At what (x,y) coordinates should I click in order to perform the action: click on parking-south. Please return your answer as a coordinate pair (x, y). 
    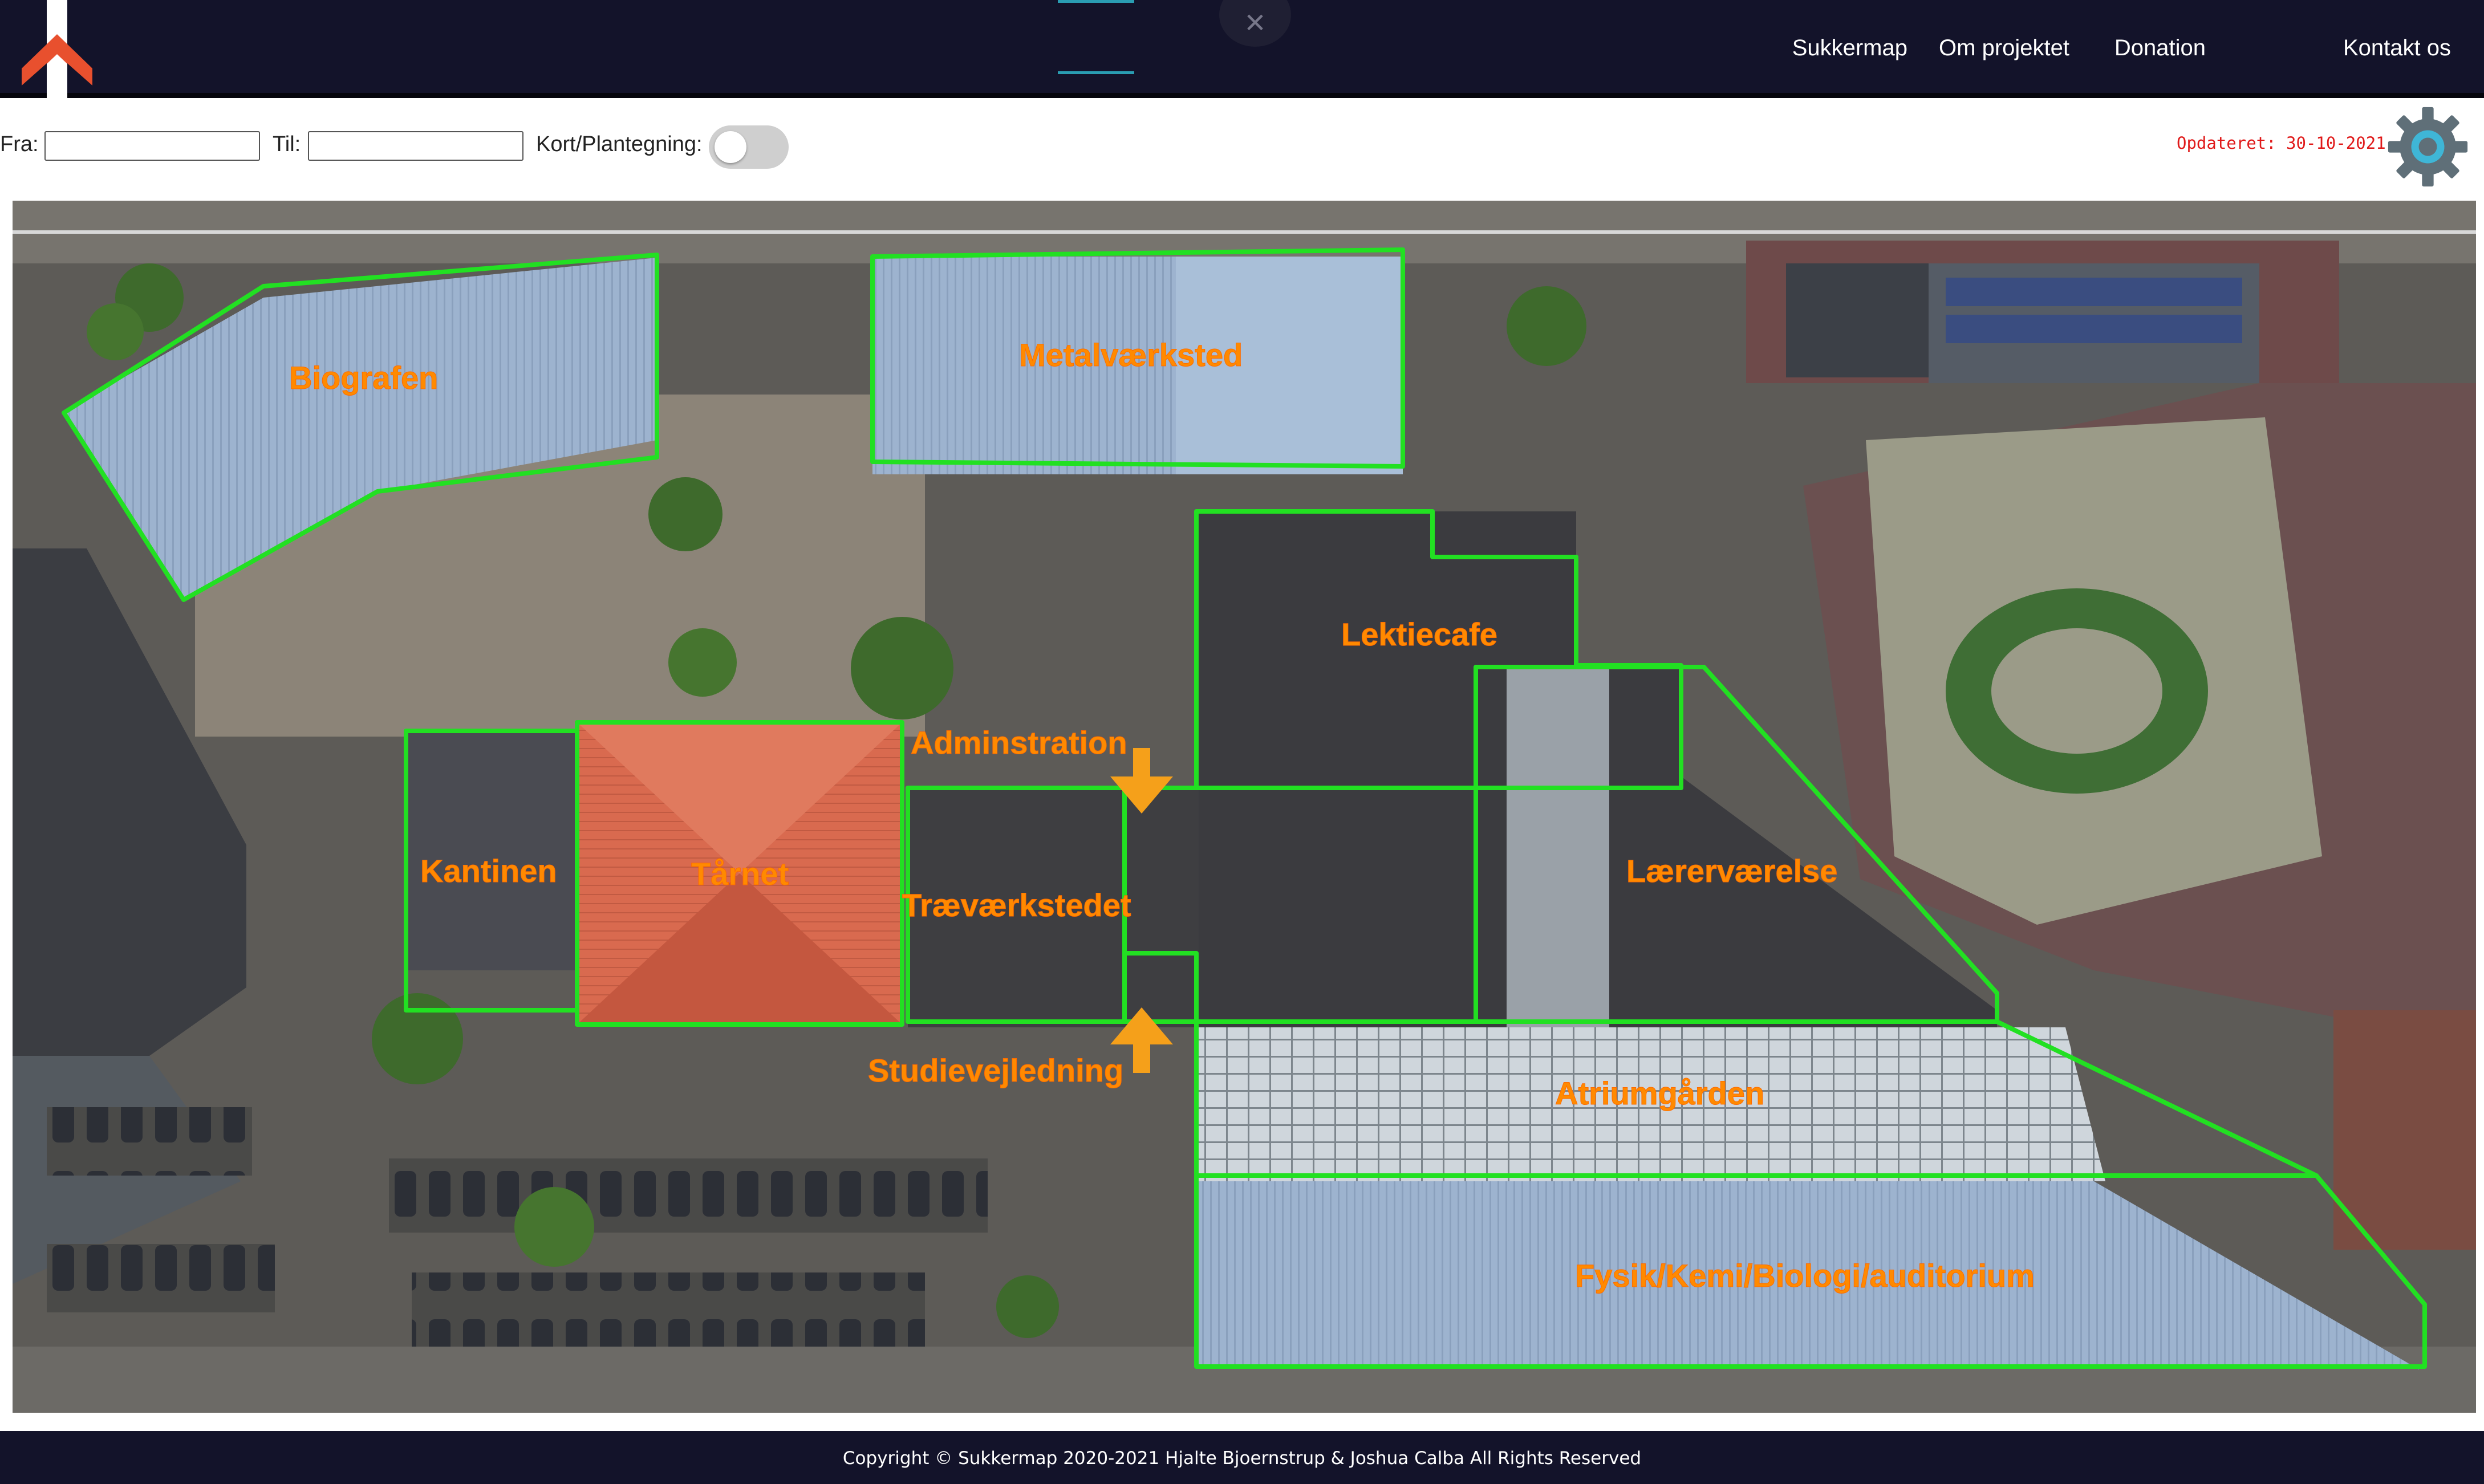
    Looking at the image, I should click on (668, 1309).